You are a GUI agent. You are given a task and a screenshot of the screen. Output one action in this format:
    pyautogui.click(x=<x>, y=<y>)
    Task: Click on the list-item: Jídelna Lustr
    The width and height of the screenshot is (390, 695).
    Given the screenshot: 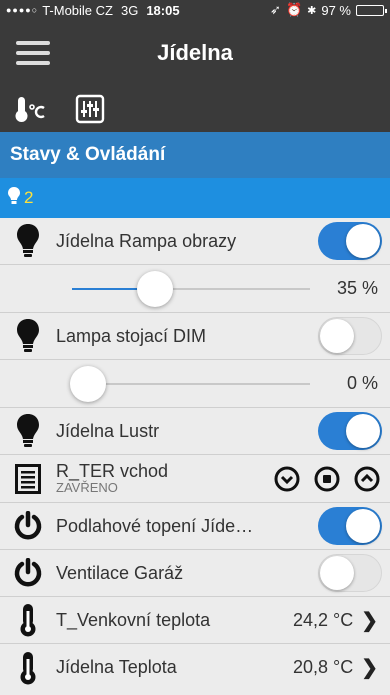 What is the action you would take?
    pyautogui.click(x=195, y=431)
    